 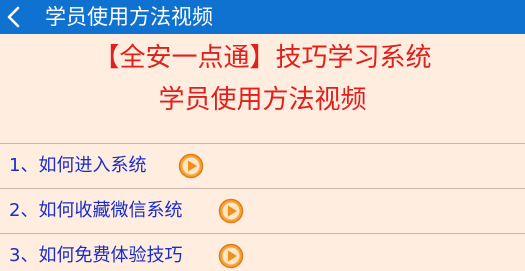 What do you see at coordinates (129, 17) in the screenshot?
I see `page-title: 学员使用方法视频` at bounding box center [129, 17].